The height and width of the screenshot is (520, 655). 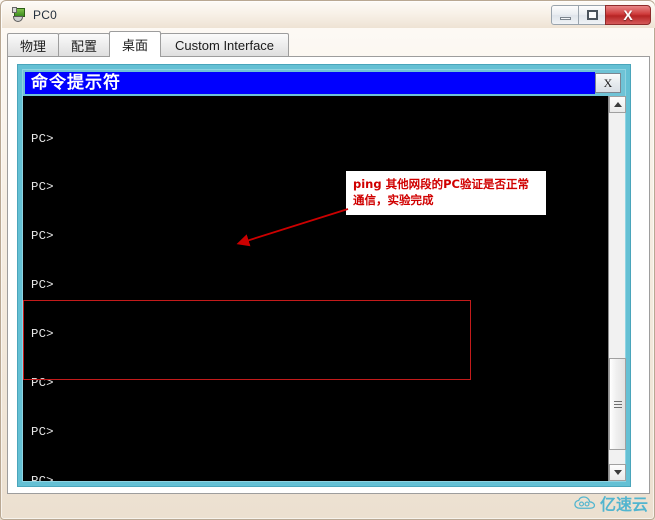 I want to click on window-controls: X, so click(x=601, y=14).